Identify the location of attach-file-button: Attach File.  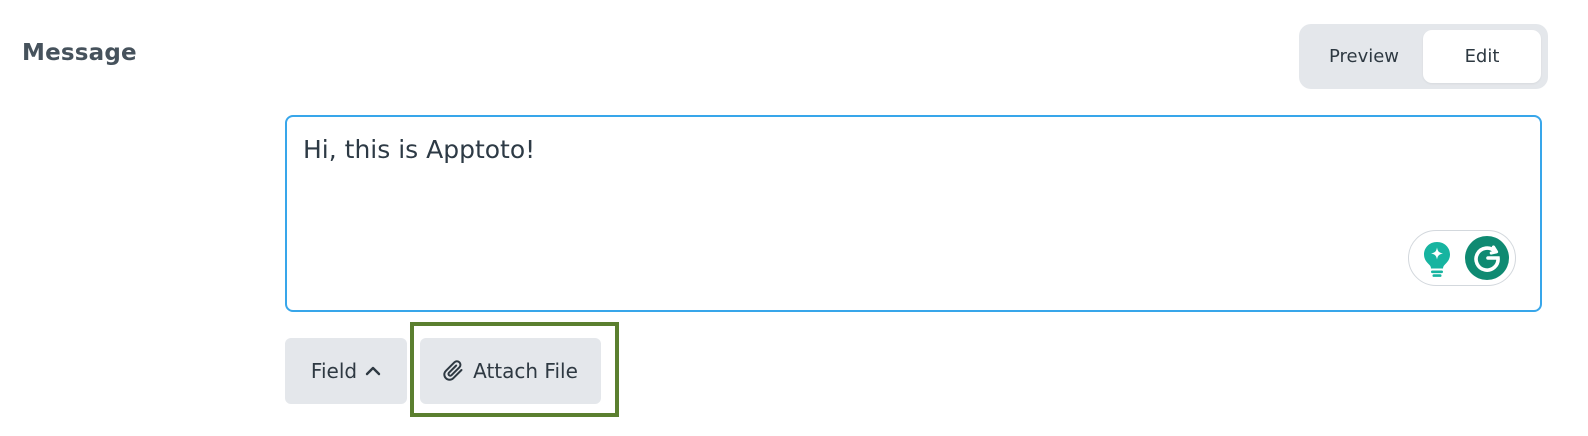
(510, 371).